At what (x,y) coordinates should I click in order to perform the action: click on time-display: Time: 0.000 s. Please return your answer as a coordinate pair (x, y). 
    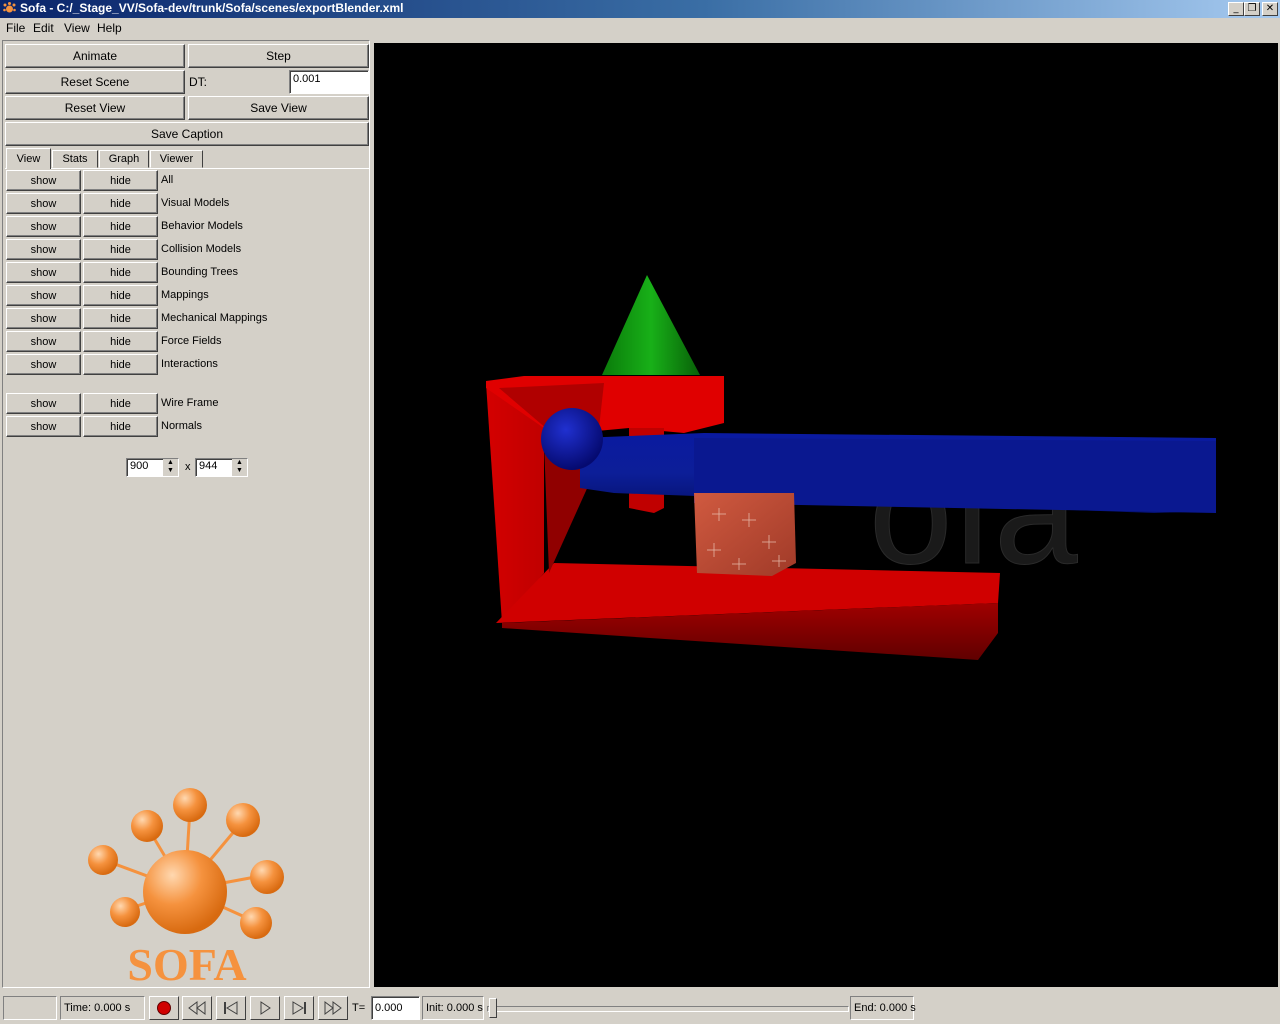
    Looking at the image, I should click on (102, 1008).